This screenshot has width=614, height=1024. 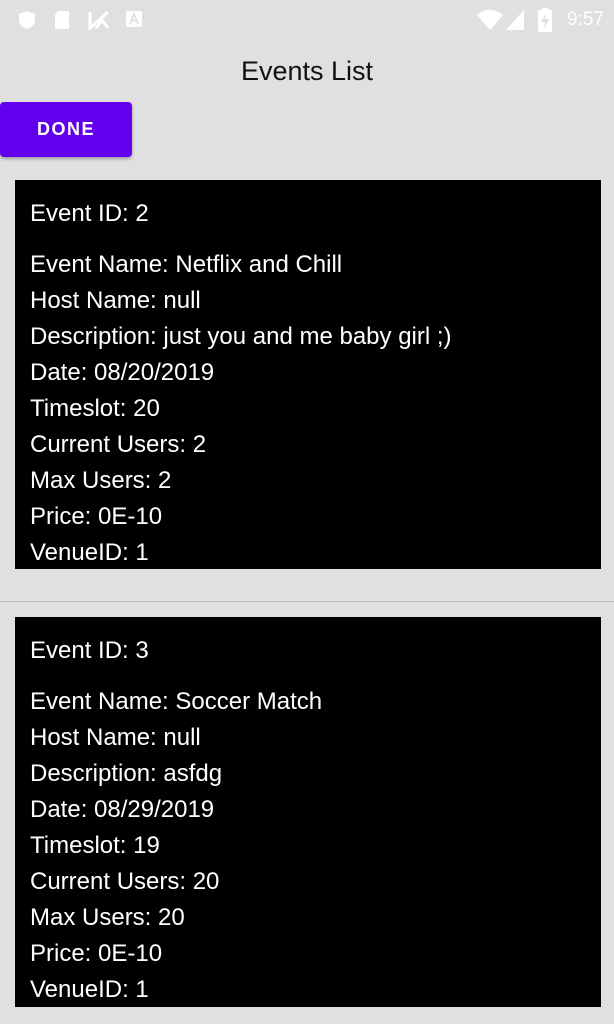 I want to click on event-date: Date: 08/29/2019, so click(x=122, y=809).